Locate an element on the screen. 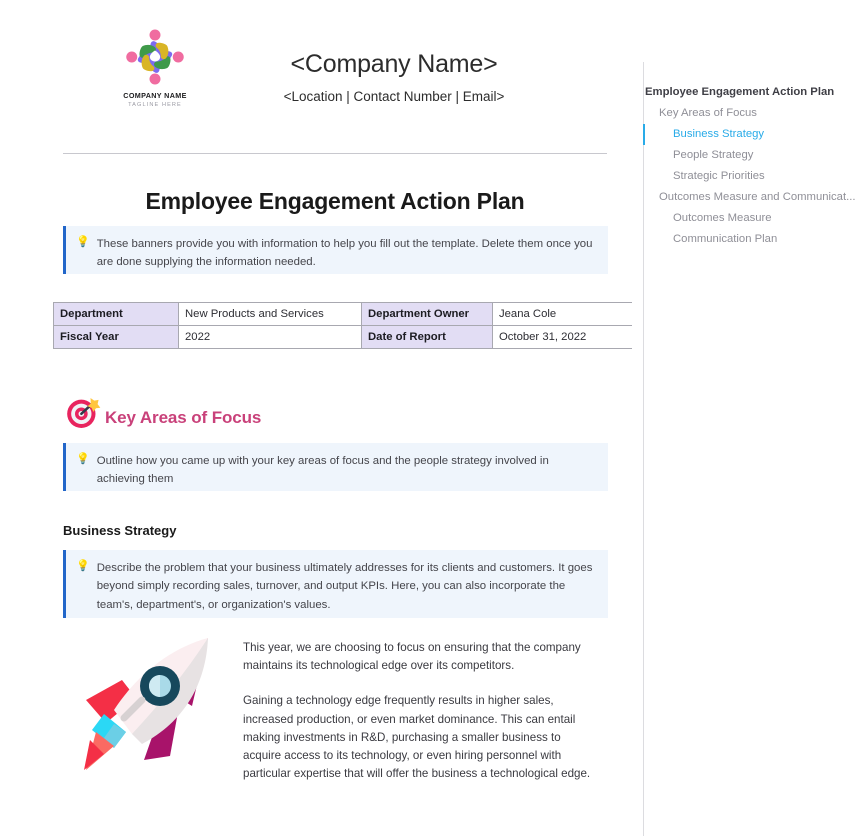 The image size is (868, 836). nav-item-employee-engagement-action-plan: Employee Engagement Action Plan is located at coordinates (750, 92).